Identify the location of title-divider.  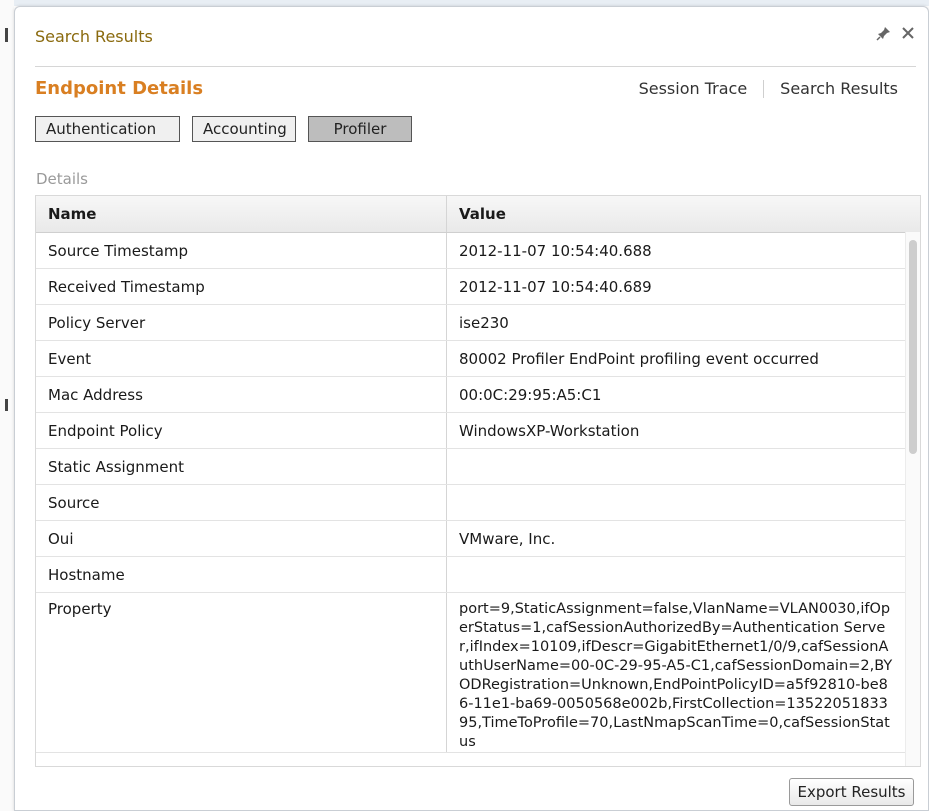
(475, 66).